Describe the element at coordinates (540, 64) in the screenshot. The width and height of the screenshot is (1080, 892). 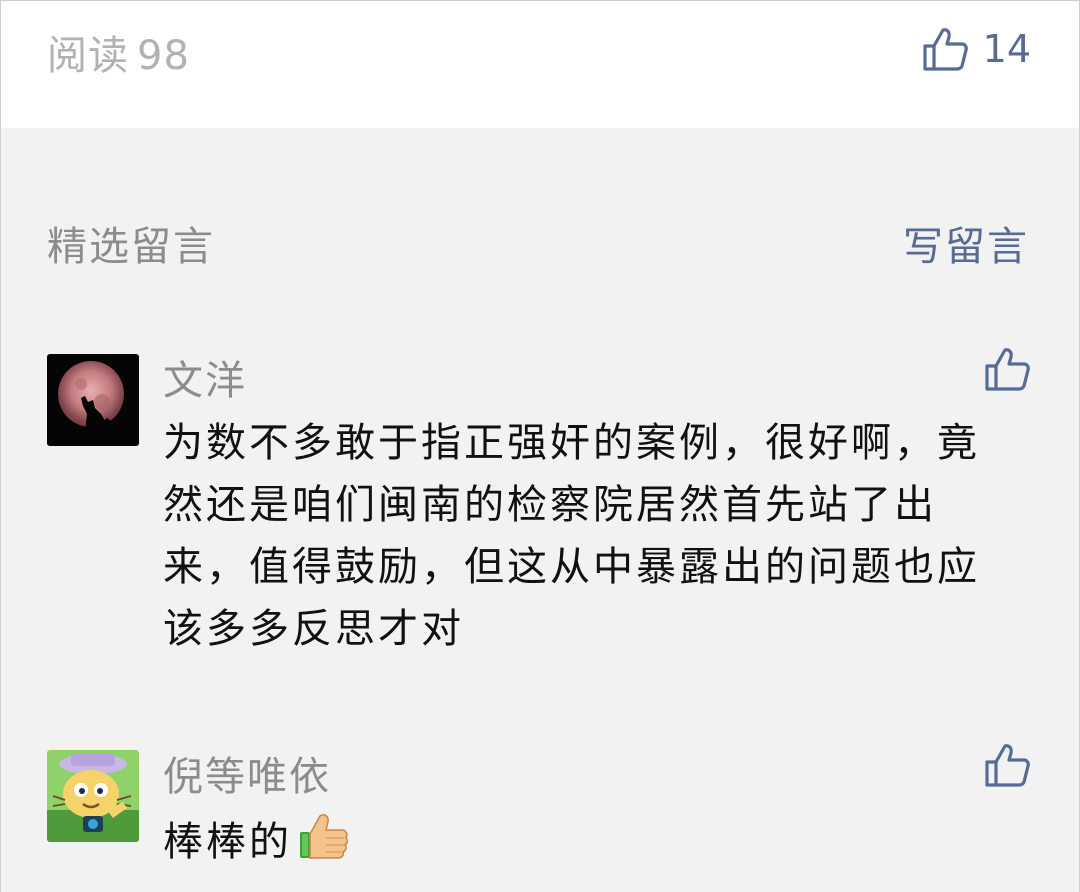
I see `article-stats-bar: 阅读 98 14` at that location.